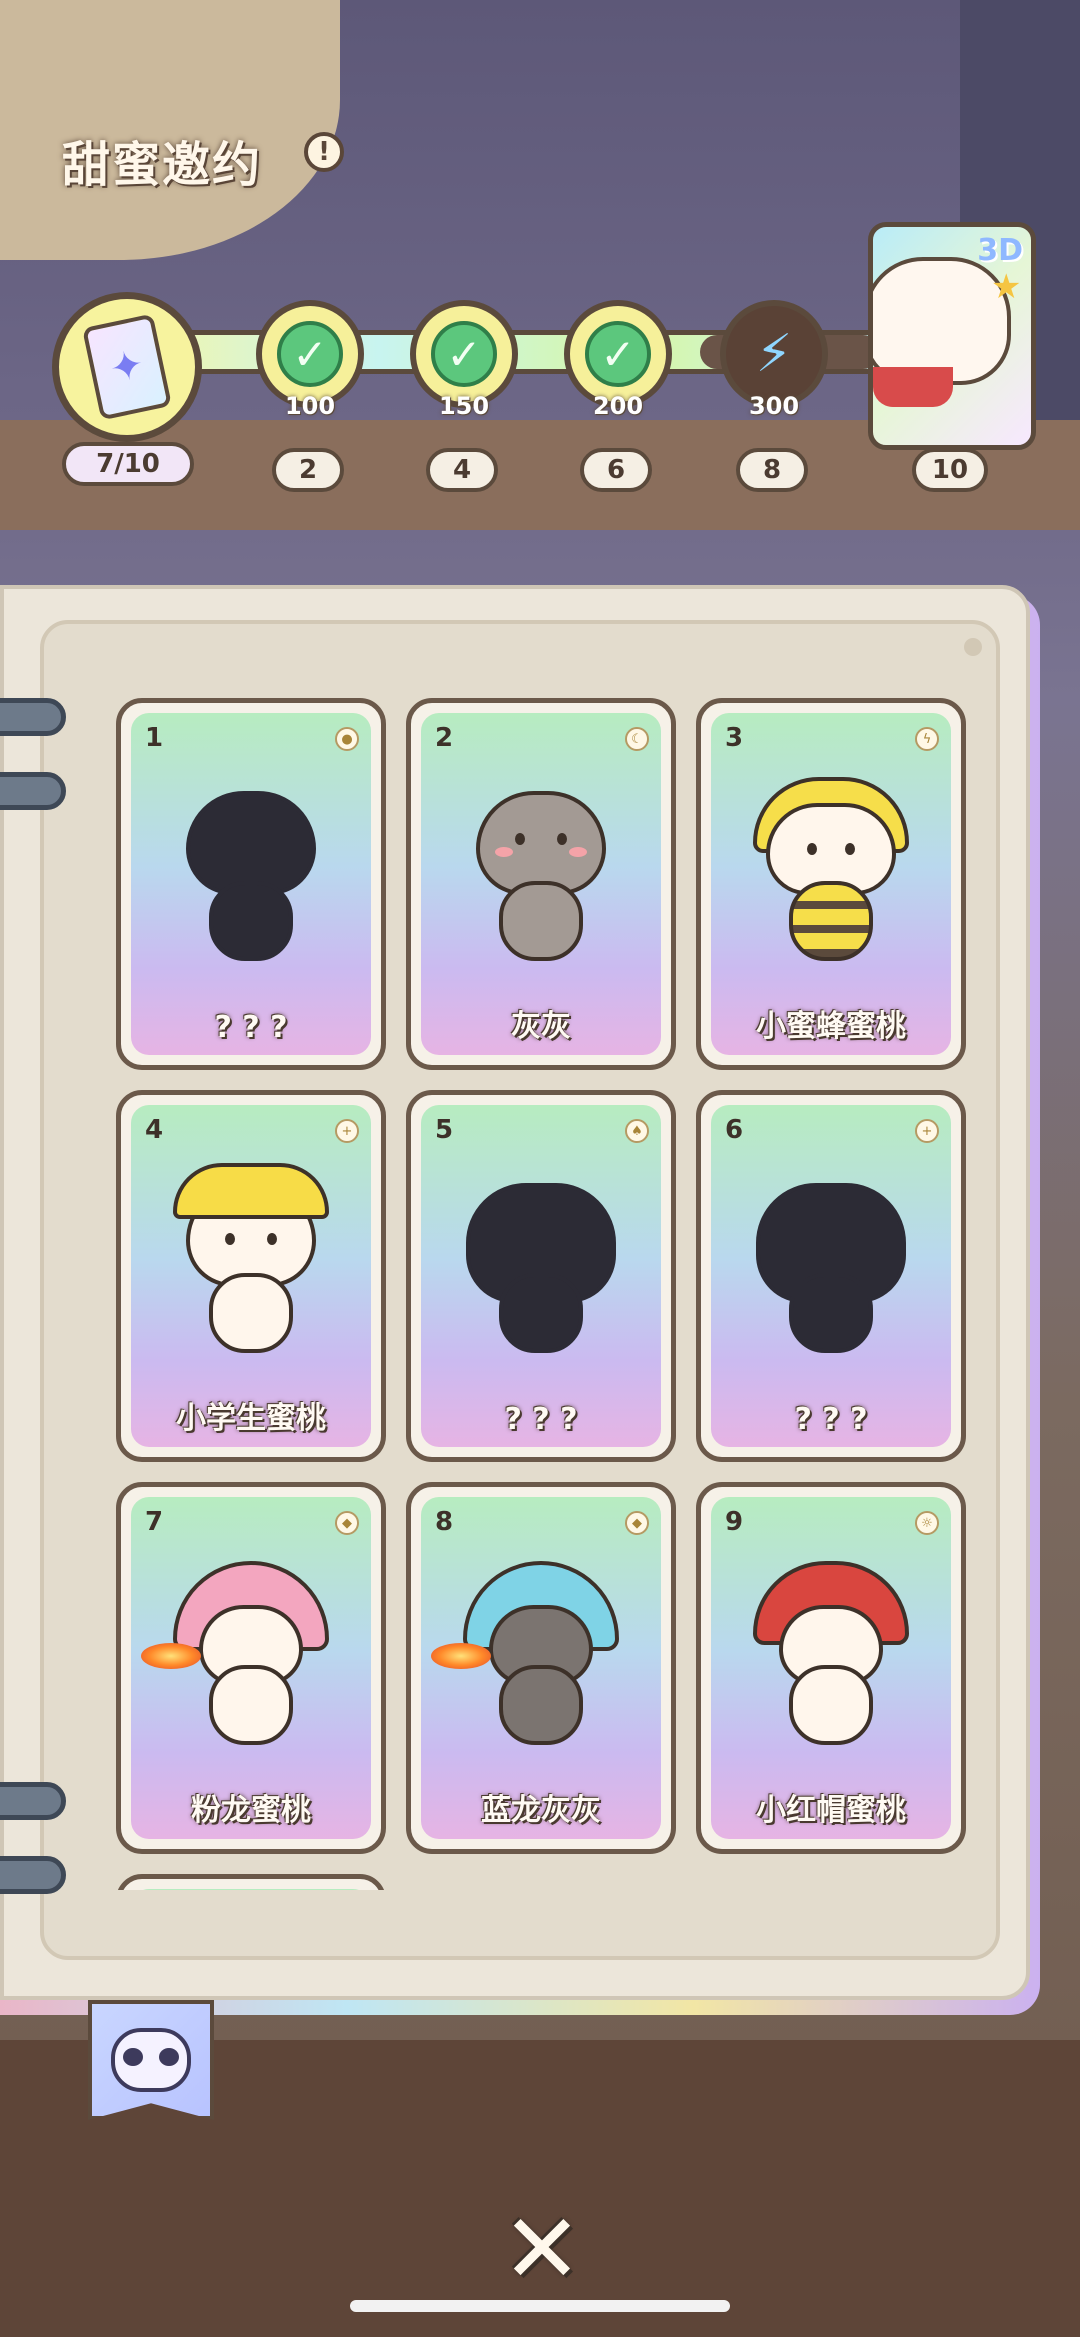  What do you see at coordinates (462, 470) in the screenshot?
I see `milestone-pill: 4` at bounding box center [462, 470].